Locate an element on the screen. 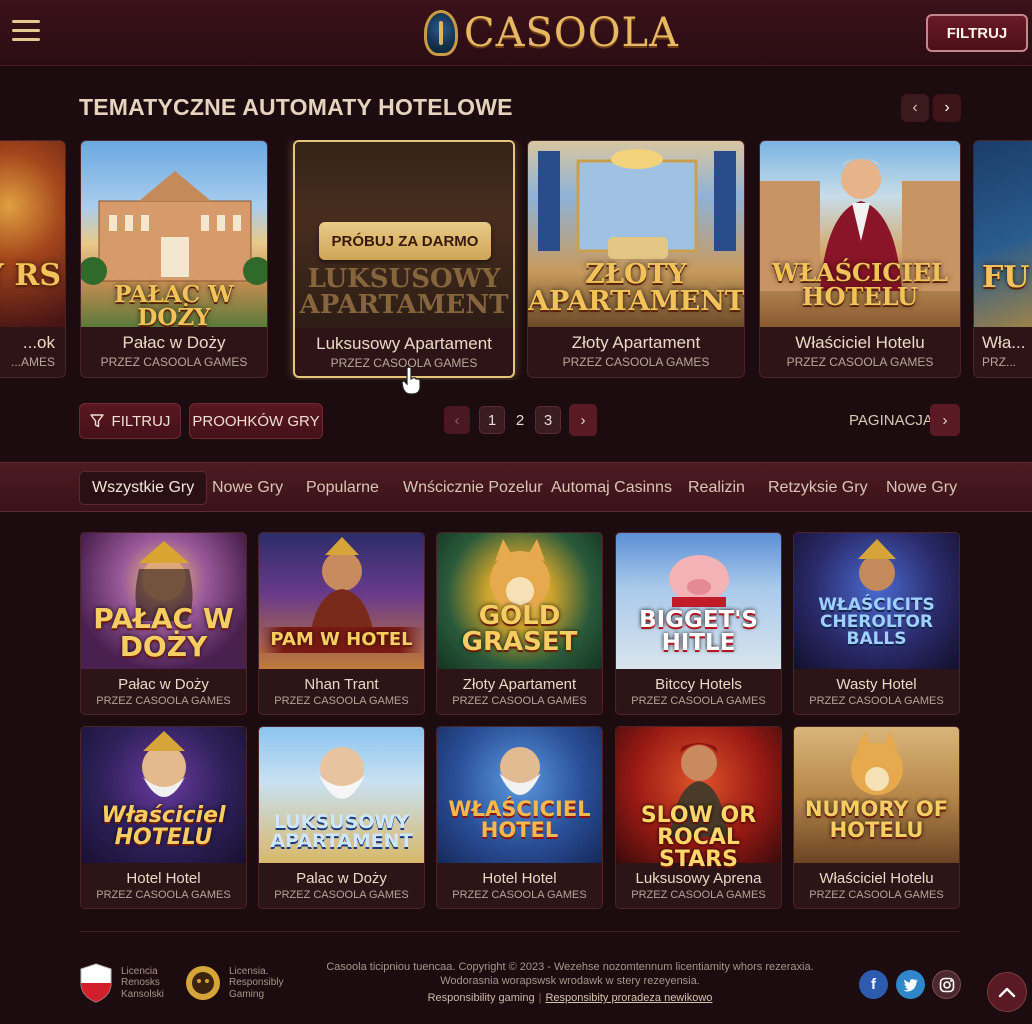 The width and height of the screenshot is (1032, 1024). funnel-icon is located at coordinates (96, 421).